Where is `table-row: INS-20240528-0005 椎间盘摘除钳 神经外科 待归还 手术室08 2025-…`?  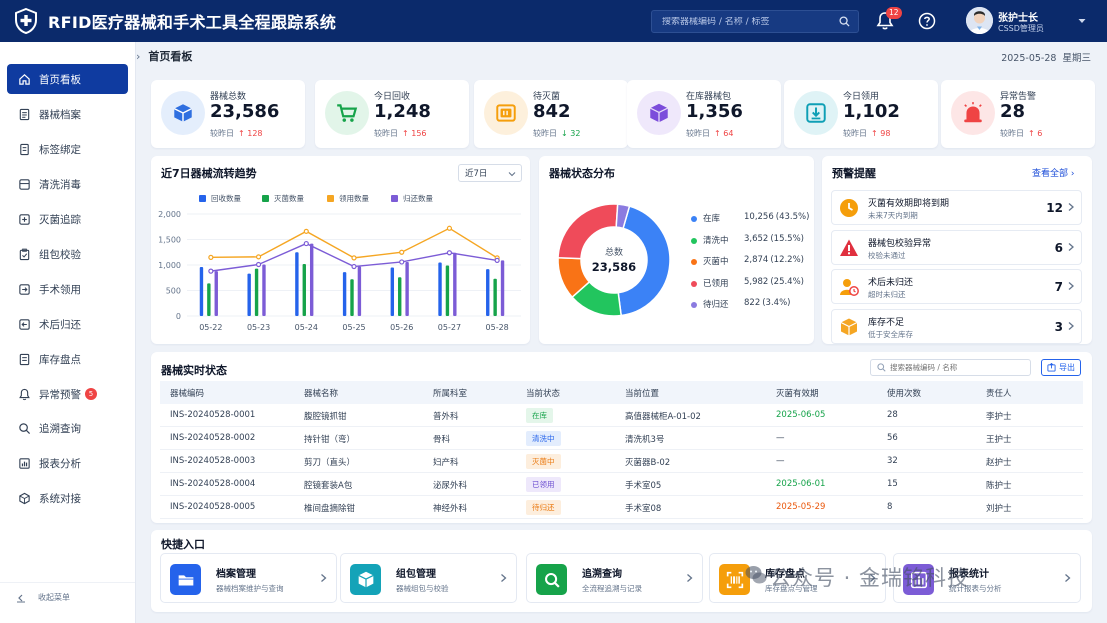
table-row: INS-20240528-0005 椎间盘摘除钳 神经外科 待归还 手术室08 2025-… is located at coordinates (621, 507).